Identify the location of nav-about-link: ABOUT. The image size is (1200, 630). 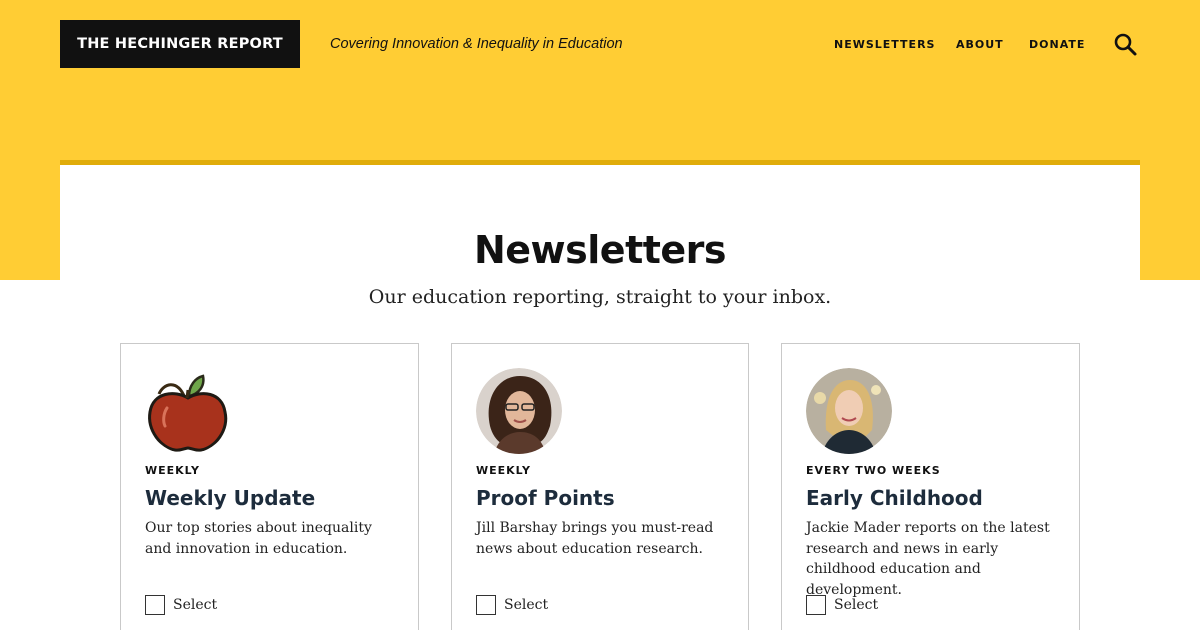
(980, 44).